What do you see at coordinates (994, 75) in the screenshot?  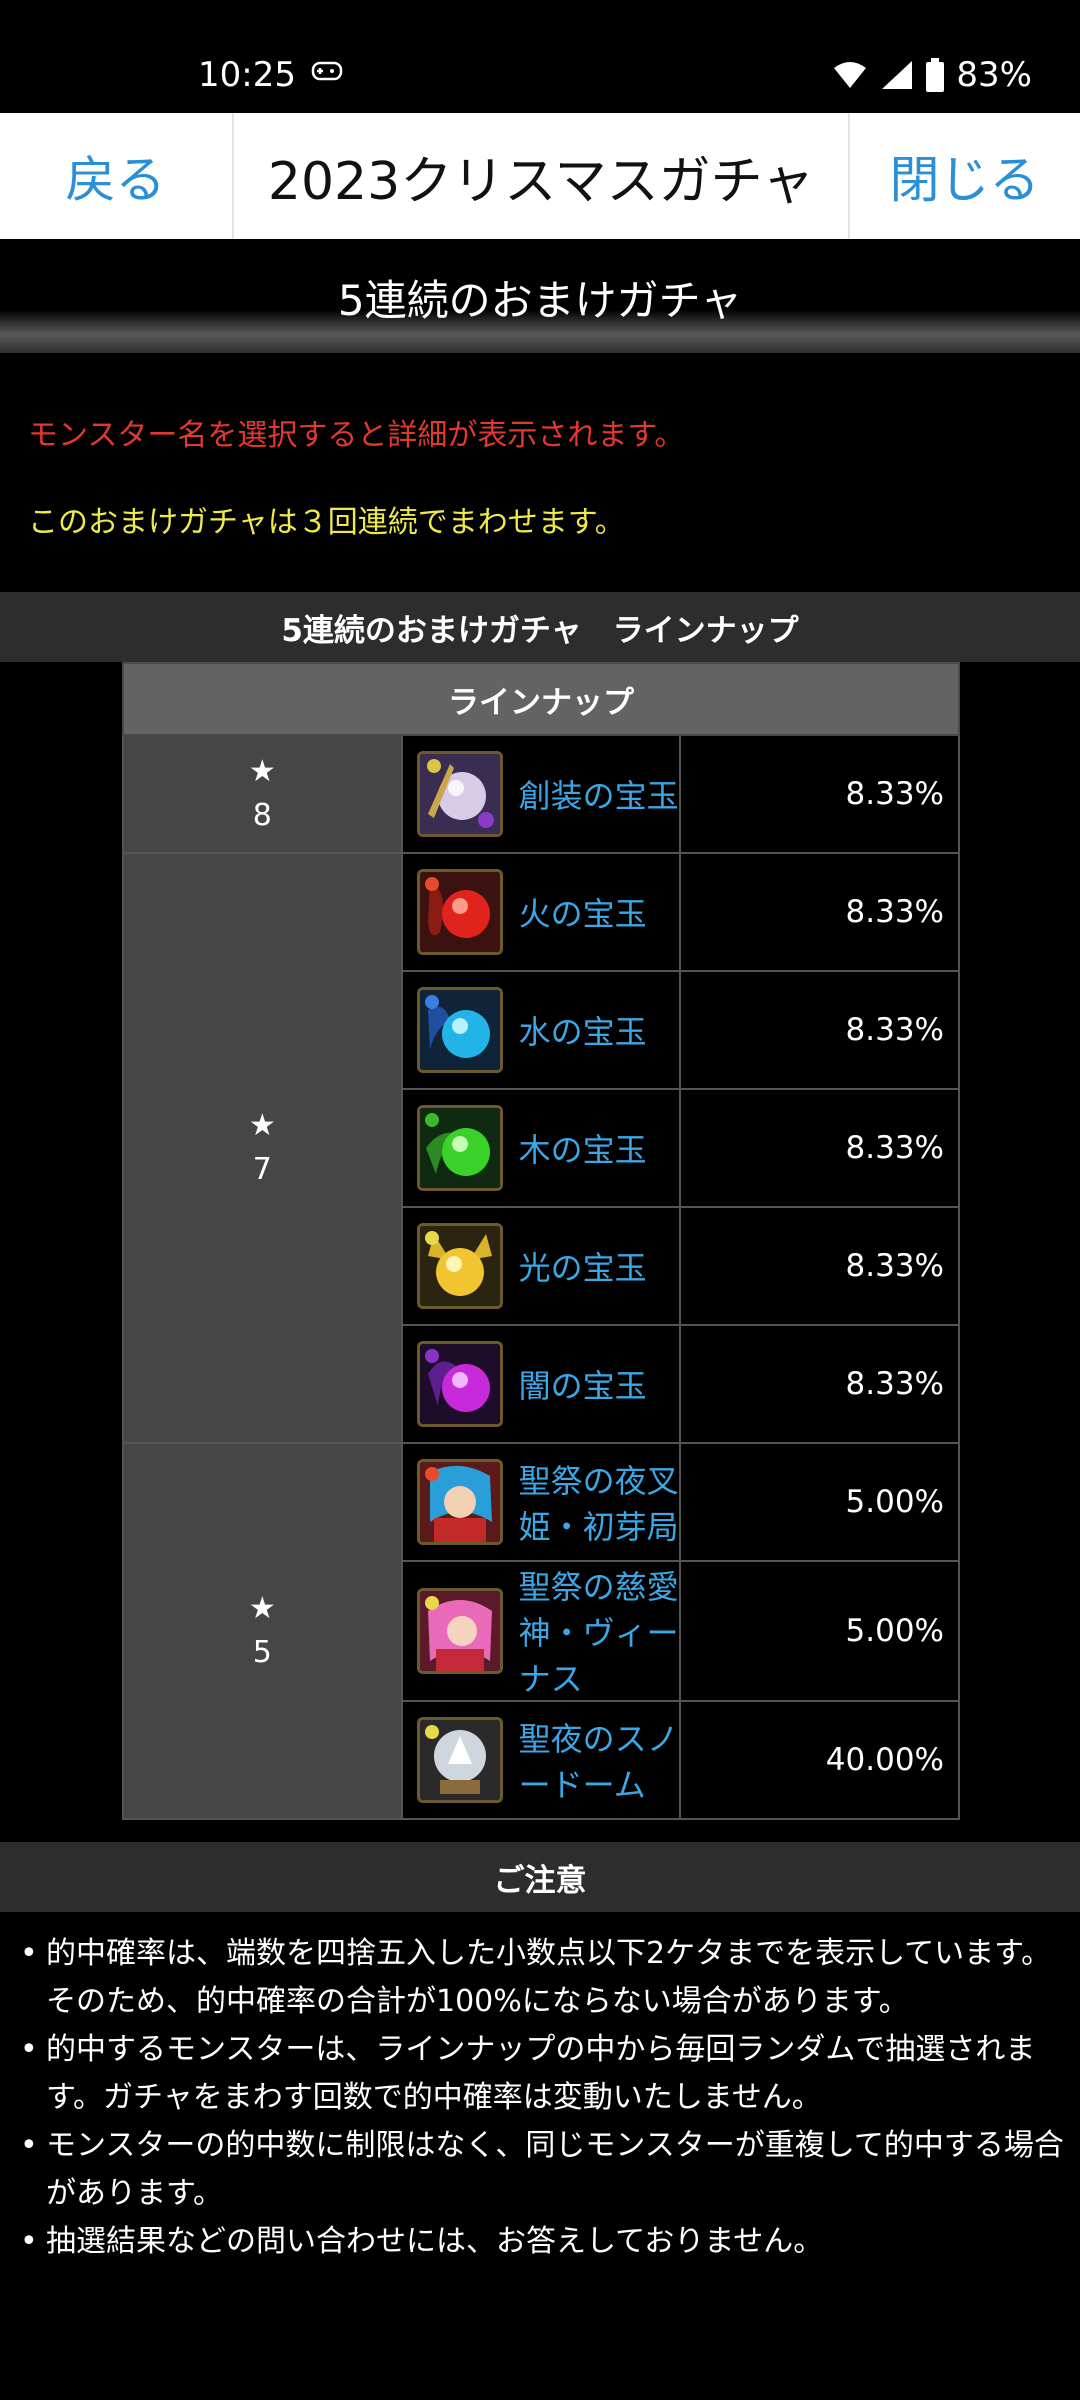 I see `battery-percent: 83%` at bounding box center [994, 75].